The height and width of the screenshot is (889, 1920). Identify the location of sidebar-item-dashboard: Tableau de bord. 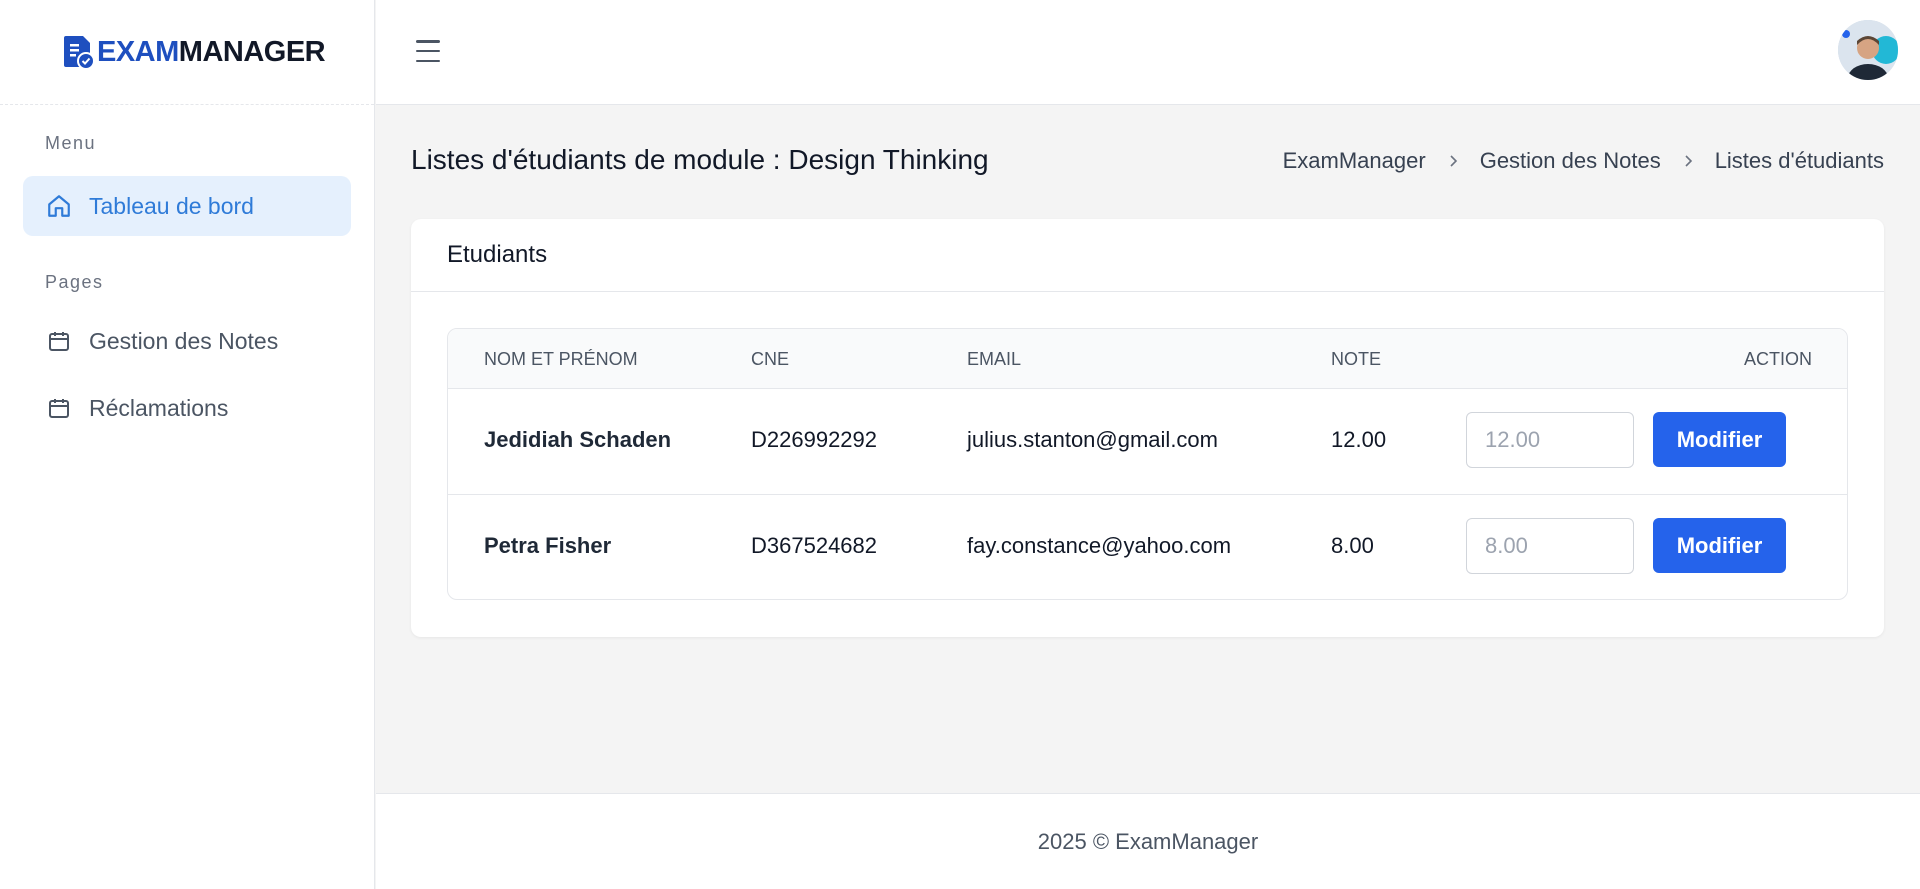
(187, 206).